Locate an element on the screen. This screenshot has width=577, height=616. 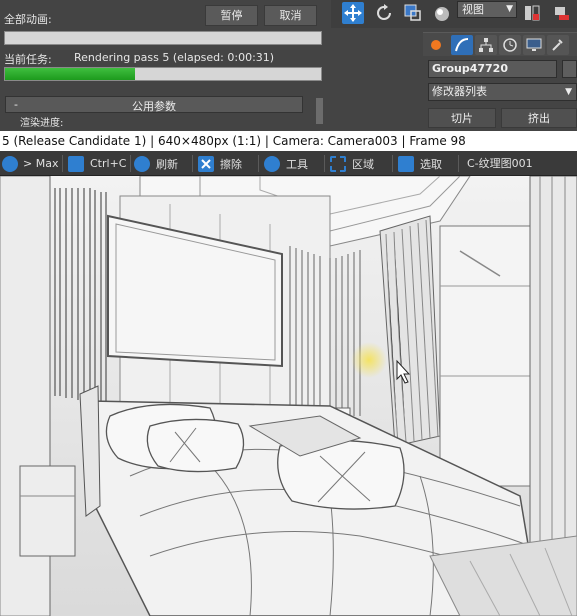
erase-button: 擦除 is located at coordinates (220, 163).